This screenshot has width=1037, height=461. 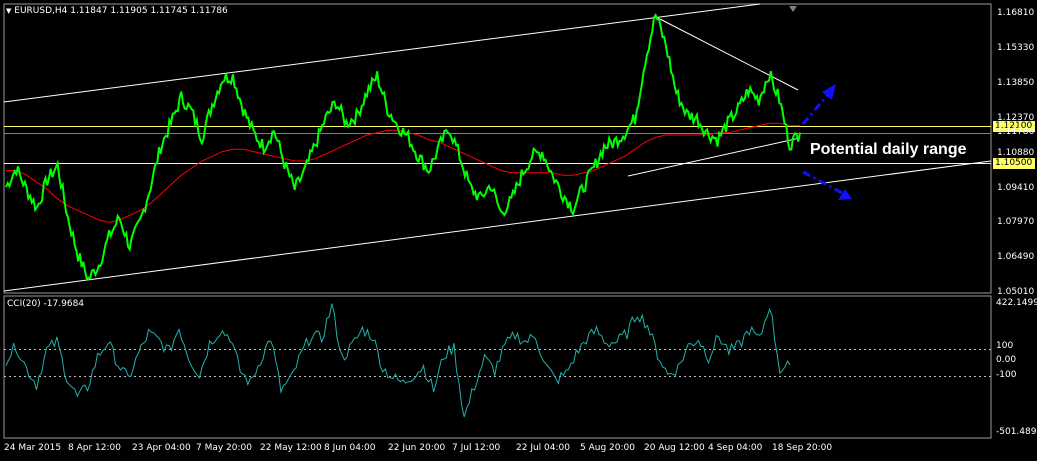 What do you see at coordinates (417, 448) in the screenshot?
I see `time-tick-label: 22 Jun 20:00` at bounding box center [417, 448].